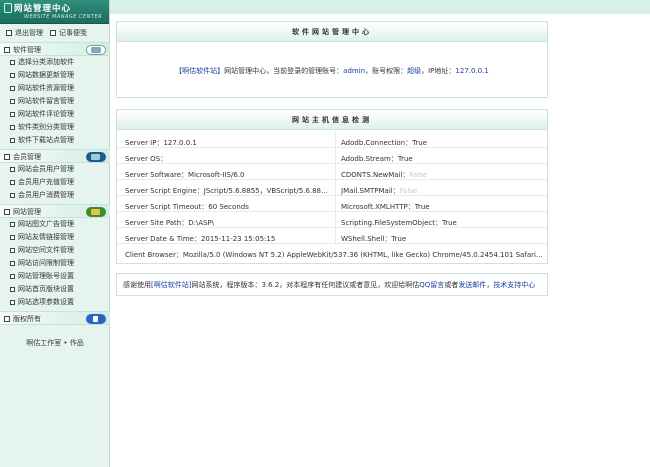 The height and width of the screenshot is (467, 650). Describe the element at coordinates (42, 169) in the screenshot. I see `menu-item: 网站会员用户管理` at that location.